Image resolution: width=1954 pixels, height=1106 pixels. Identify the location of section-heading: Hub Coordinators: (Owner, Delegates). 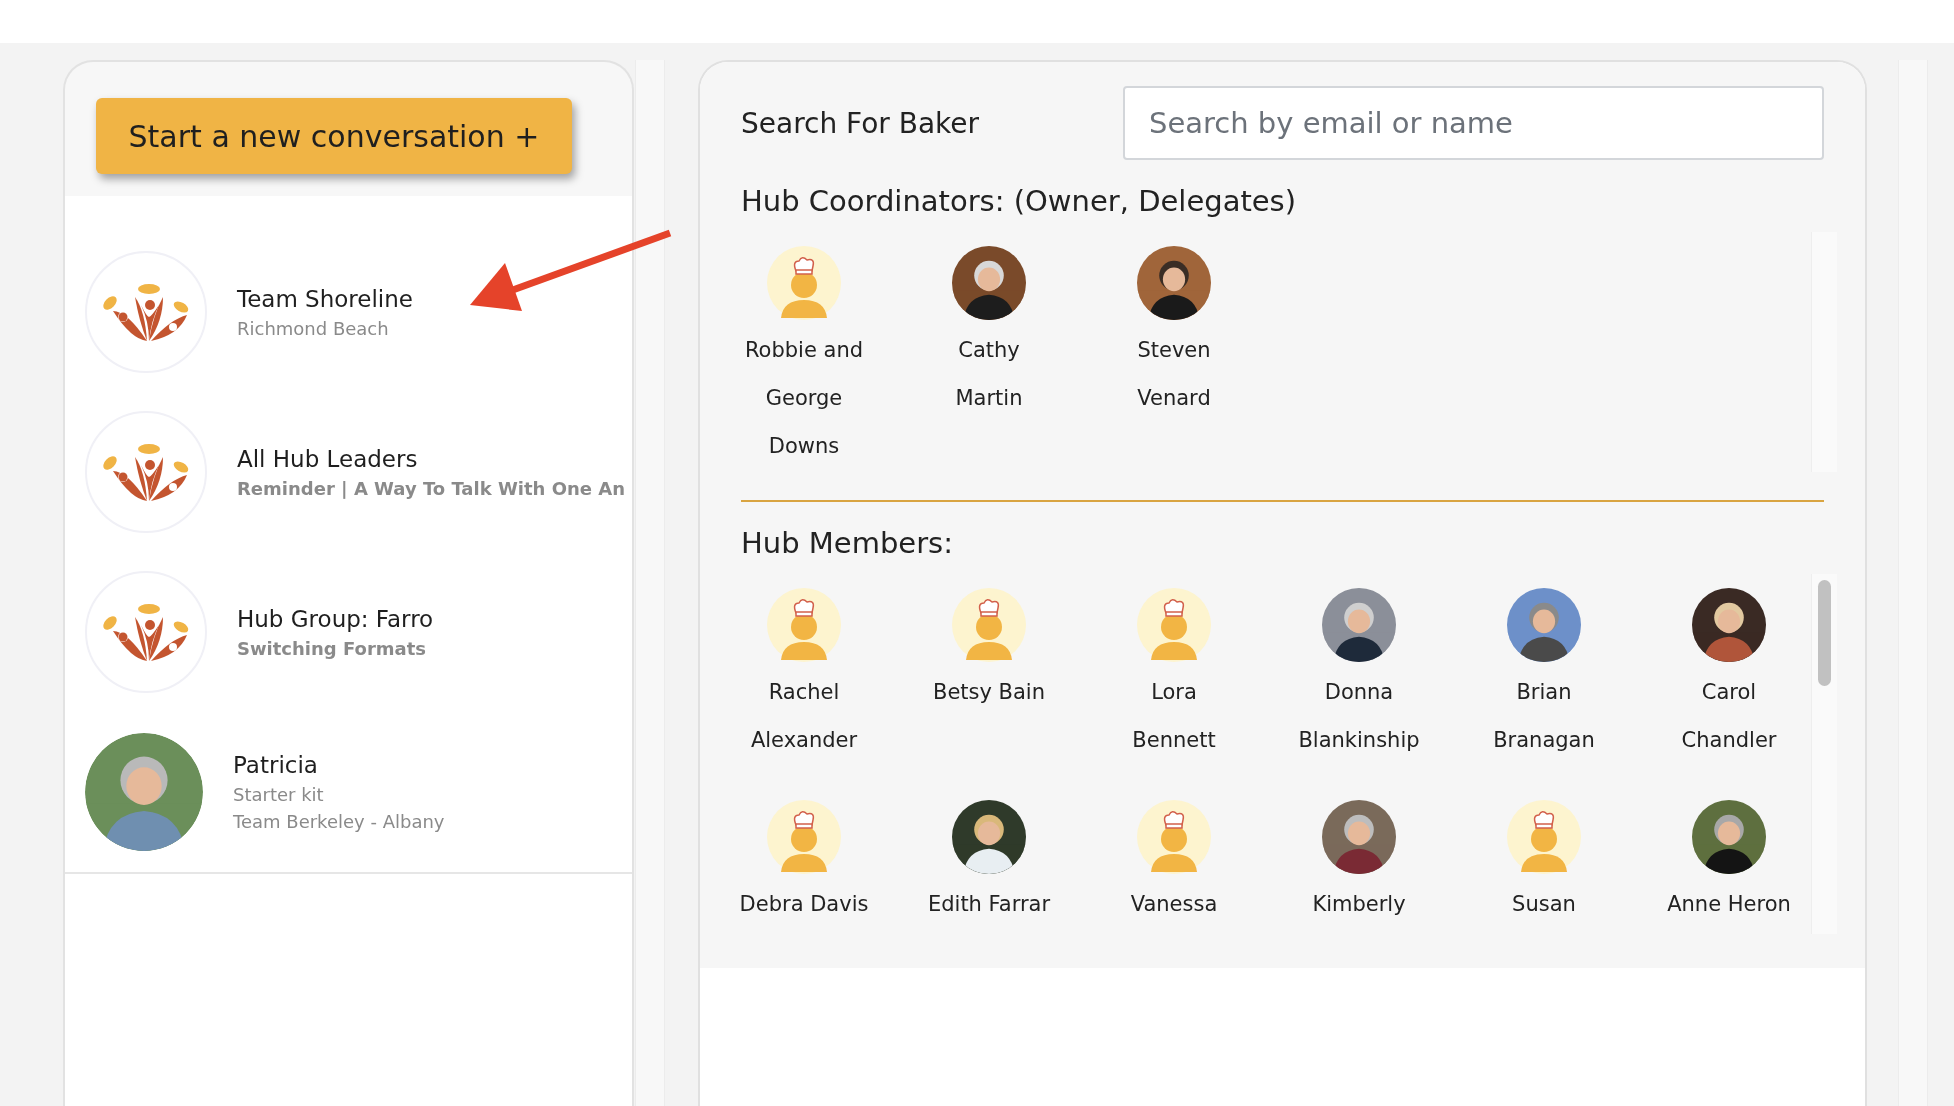
(1019, 201).